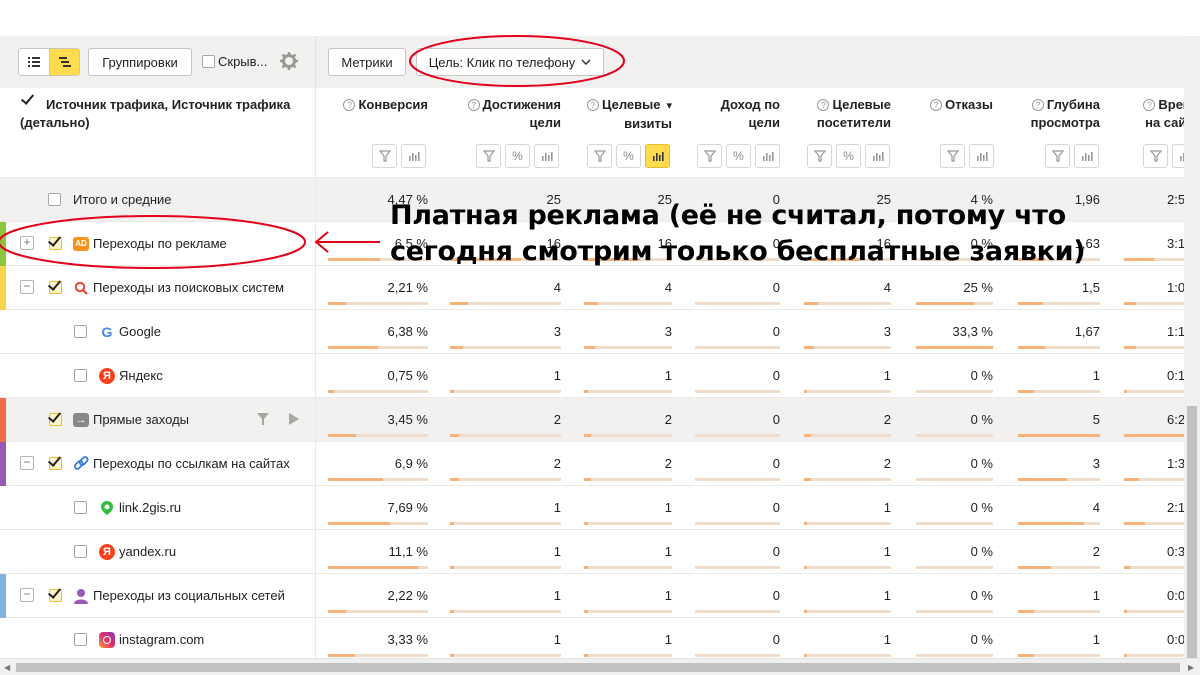 The width and height of the screenshot is (1200, 675). What do you see at coordinates (737, 114) in the screenshot?
I see `column-header-goal-revenue: Доход по цели` at bounding box center [737, 114].